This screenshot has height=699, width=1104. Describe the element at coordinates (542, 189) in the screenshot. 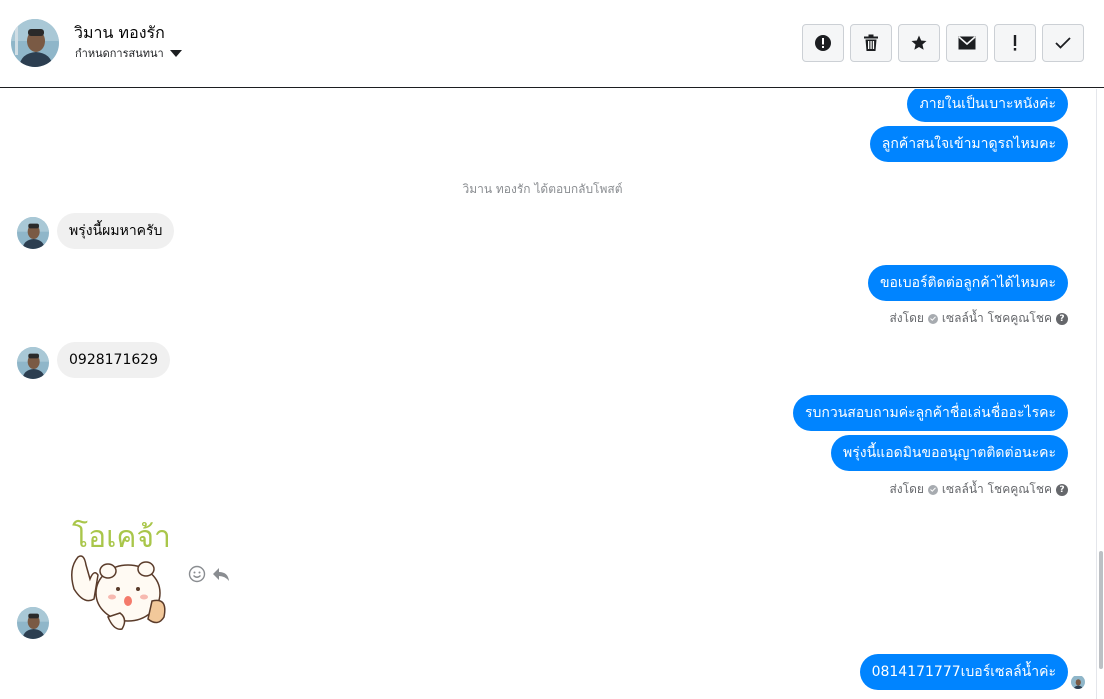

I see `system-note: วิมาน ทองรัก ได้ตอบกลับโพสต์` at that location.